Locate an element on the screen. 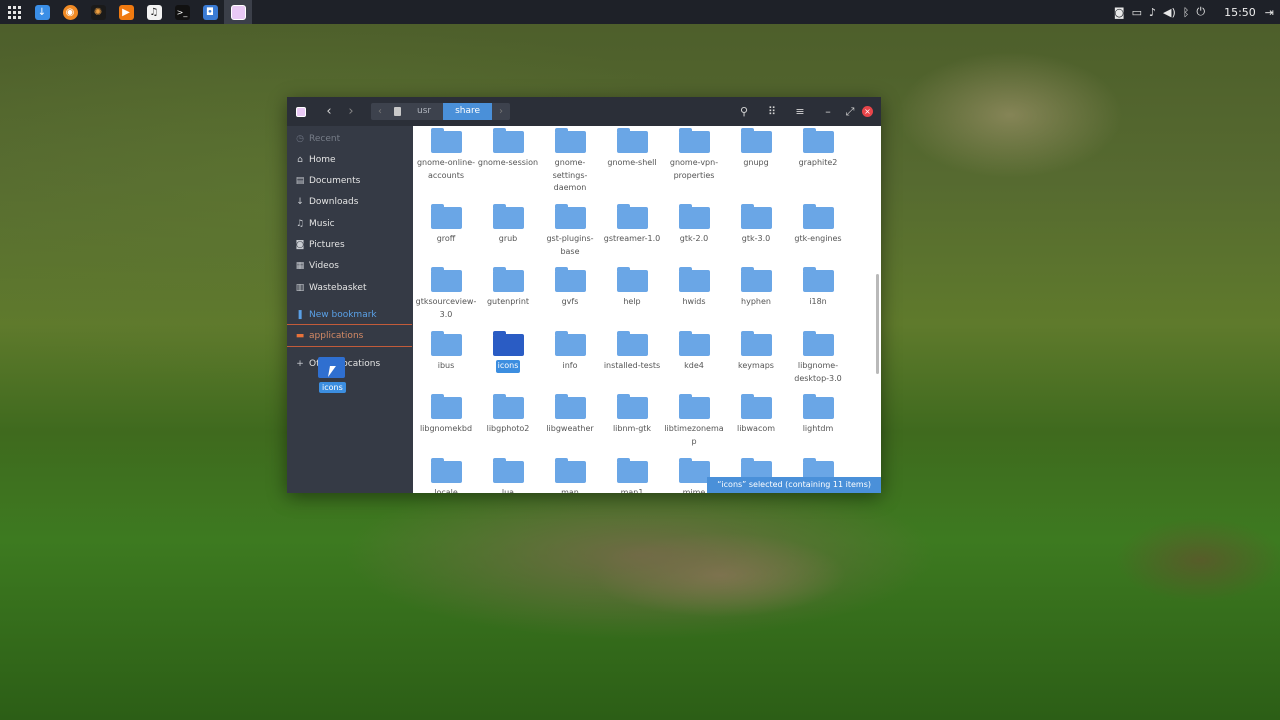  file-item: gtk-2.0 is located at coordinates (694, 225).